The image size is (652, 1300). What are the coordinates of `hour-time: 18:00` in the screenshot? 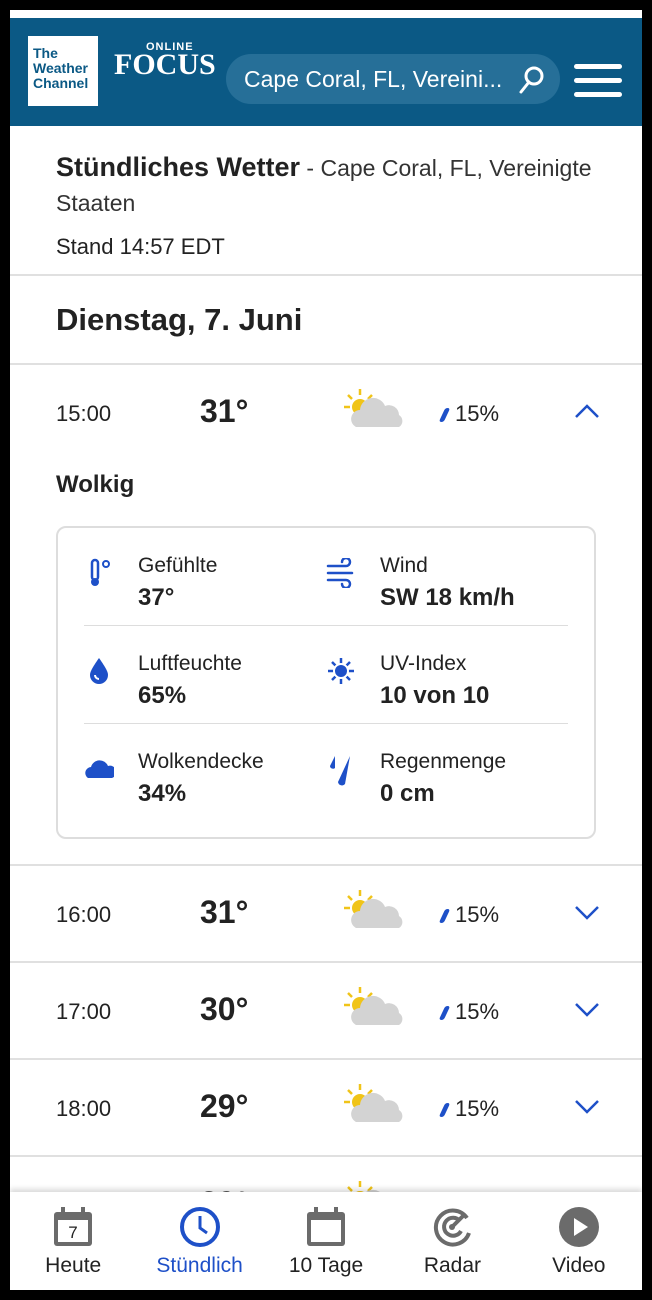 It's located at (84, 1108).